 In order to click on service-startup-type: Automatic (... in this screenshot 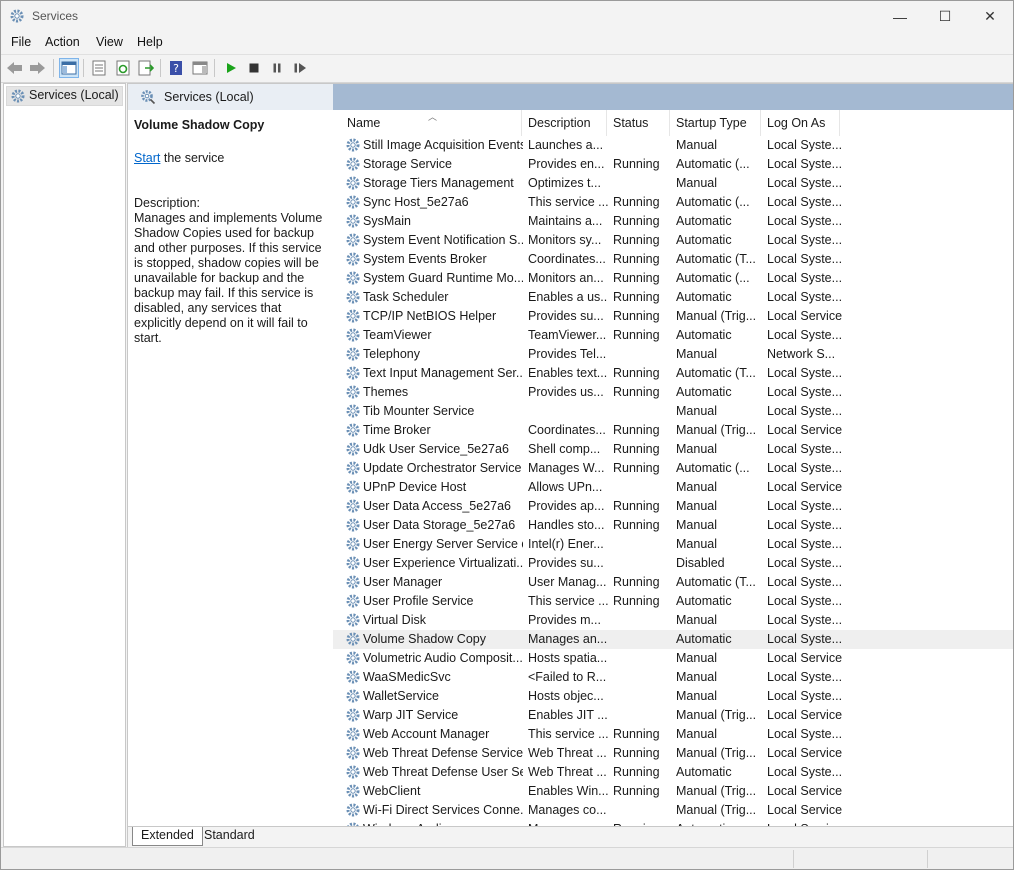, I will do `click(713, 202)`.